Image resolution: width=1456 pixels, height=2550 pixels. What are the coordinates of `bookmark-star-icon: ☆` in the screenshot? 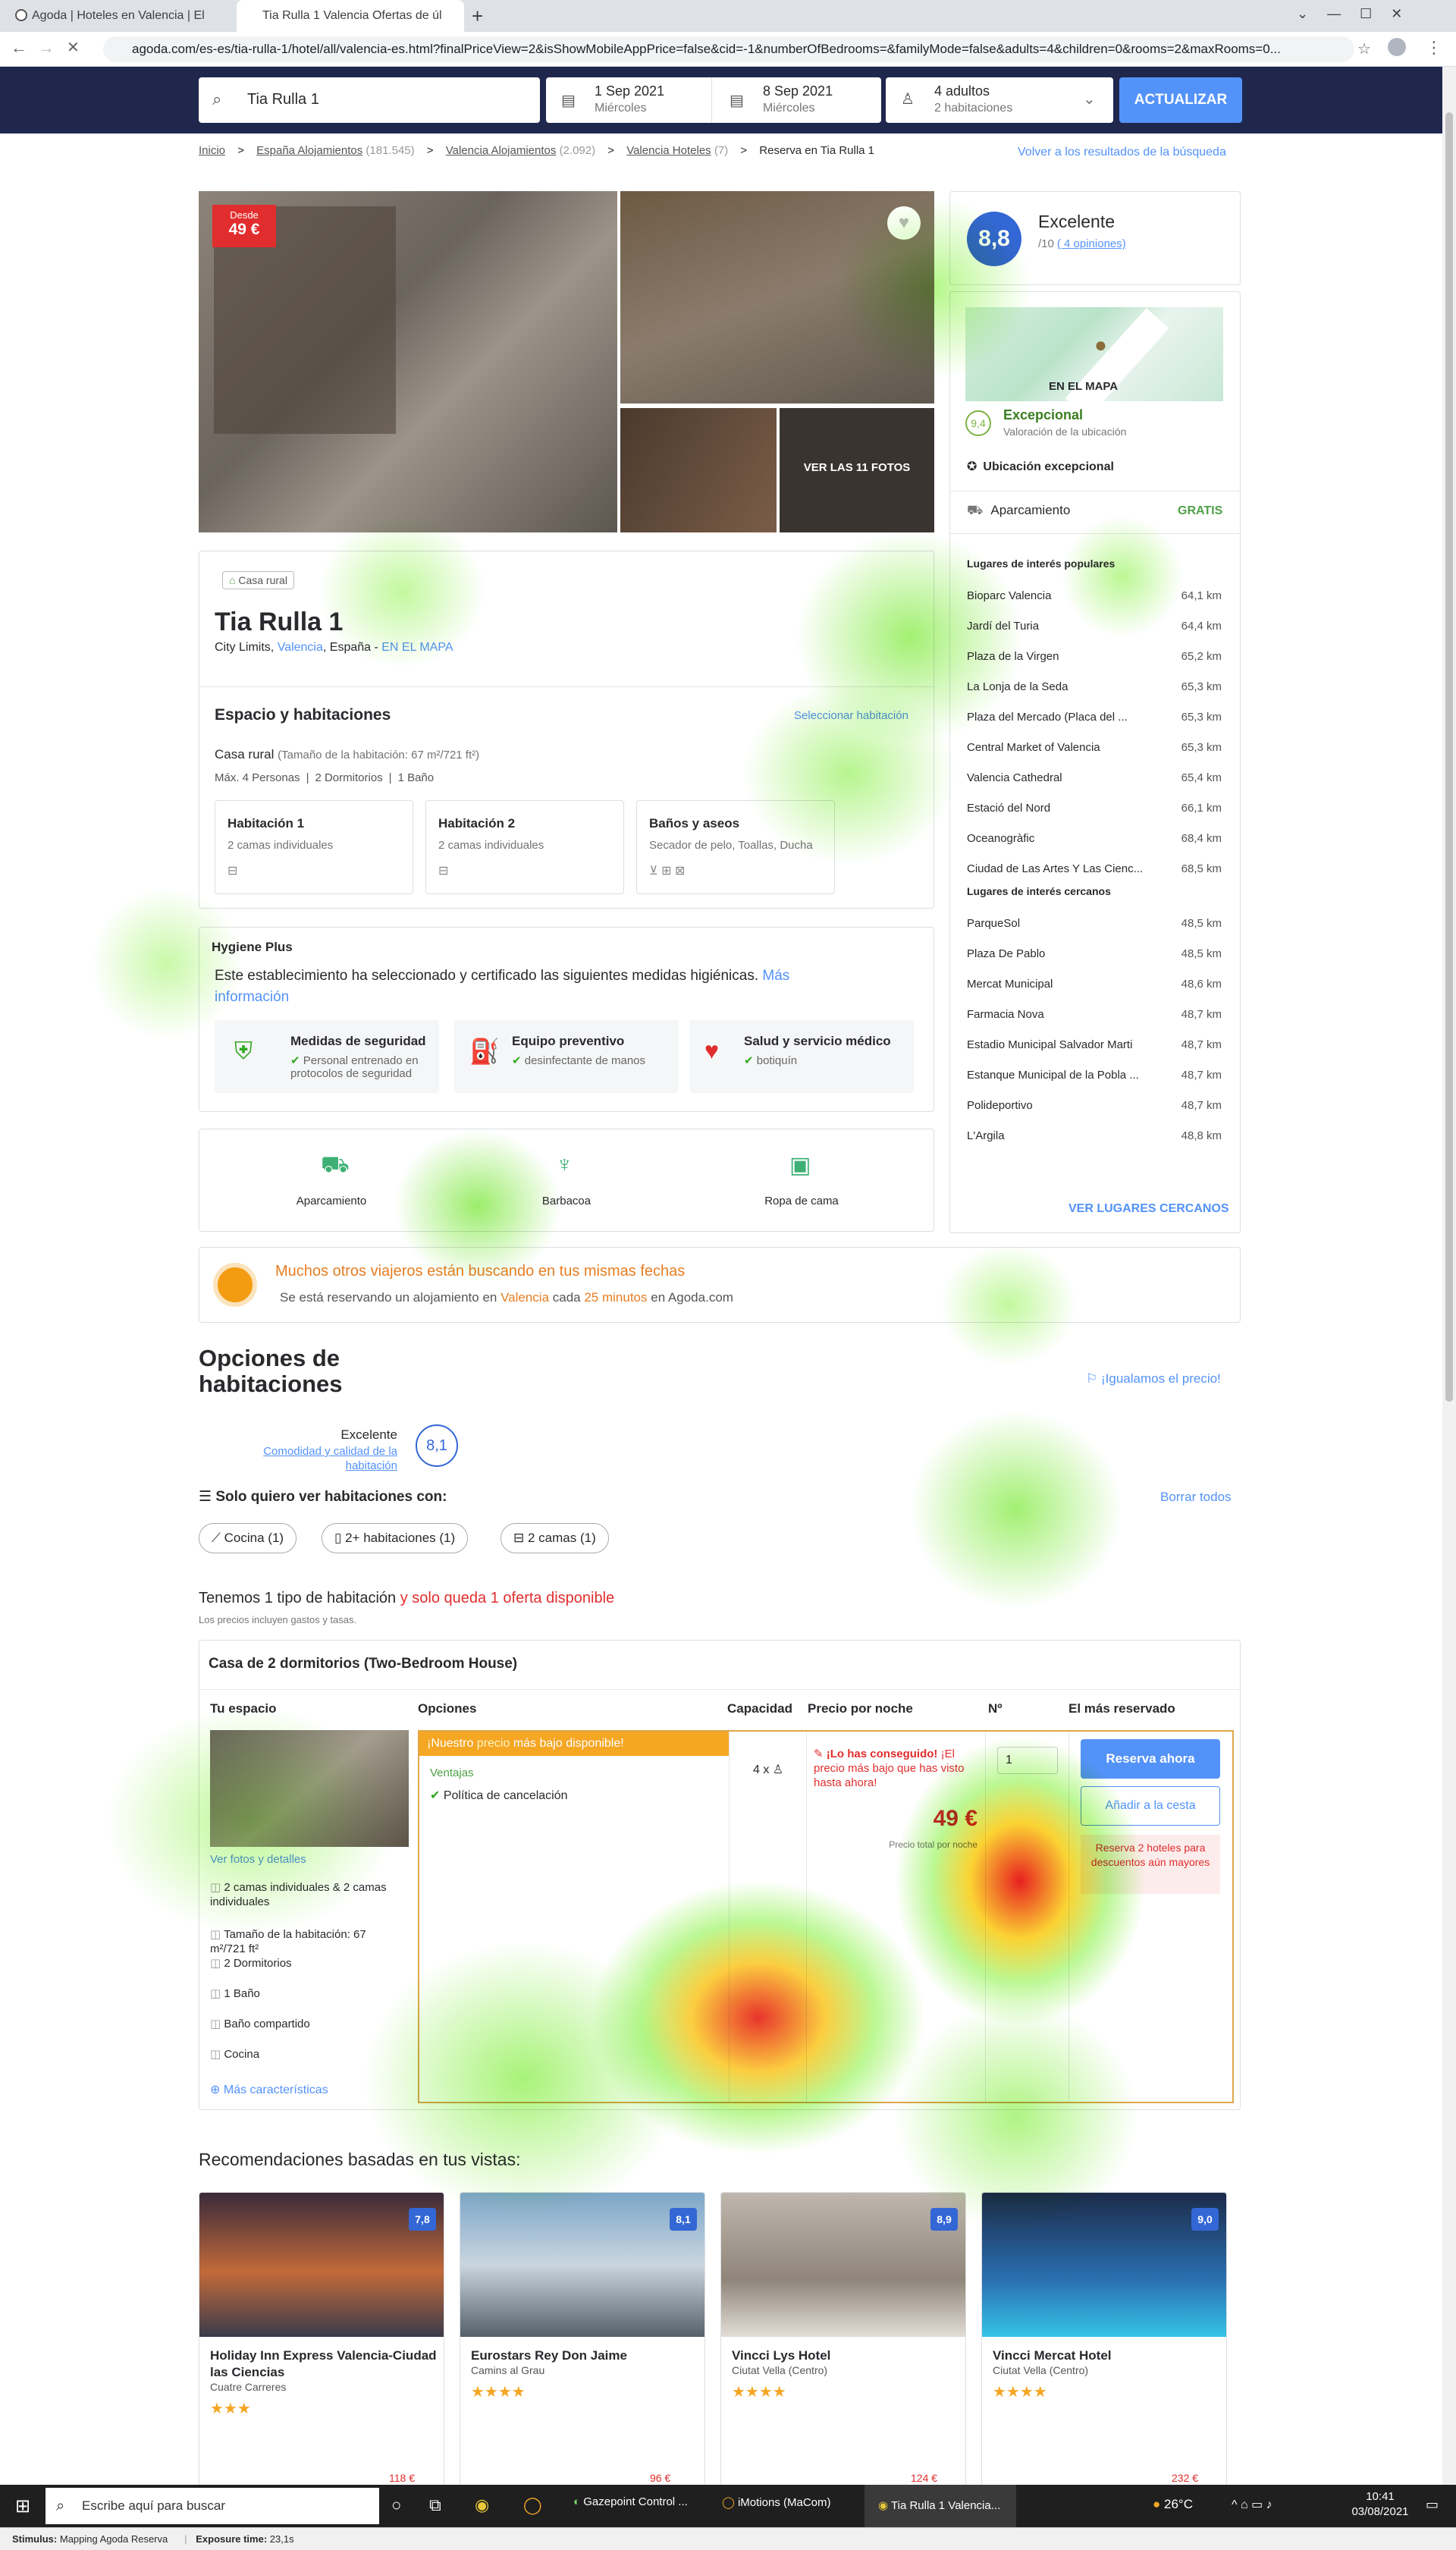 It's located at (1364, 48).